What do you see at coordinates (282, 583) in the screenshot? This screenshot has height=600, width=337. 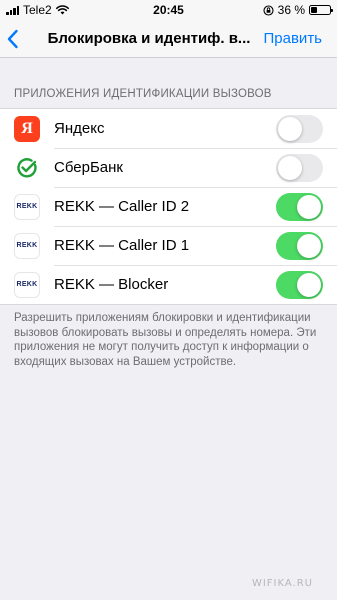 I see `watermark: WIFIKA.RU` at bounding box center [282, 583].